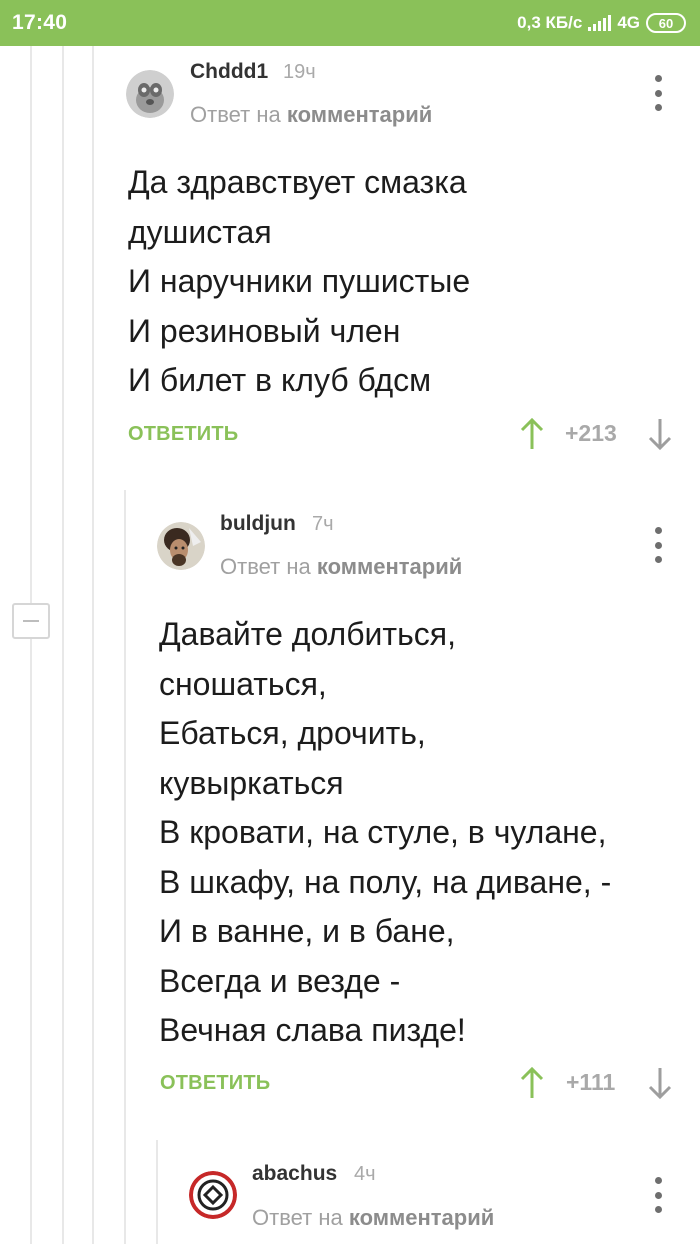 The image size is (700, 1244). Describe the element at coordinates (312, 1030) in the screenshot. I see `comment-line: Вечная слава пизде!` at that location.